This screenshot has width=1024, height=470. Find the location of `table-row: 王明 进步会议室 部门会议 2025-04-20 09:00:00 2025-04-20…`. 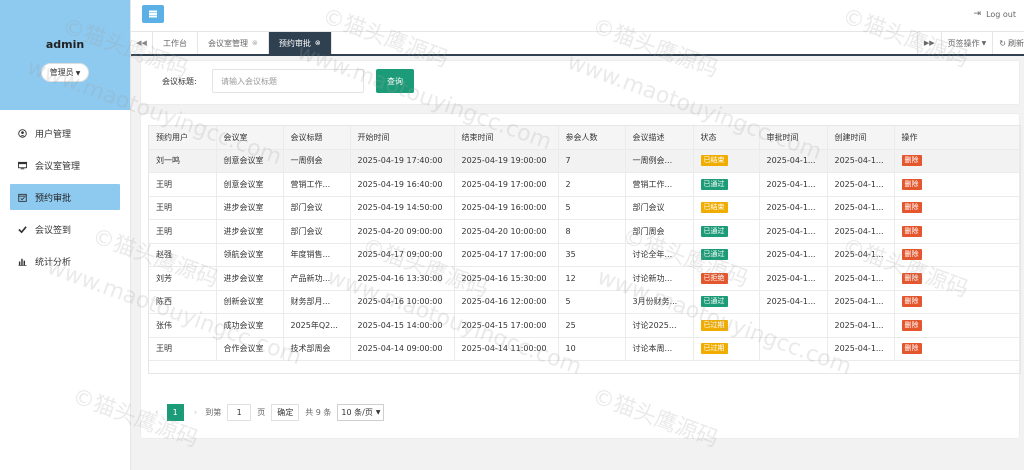

table-row: 王明 进步会议室 部门会议 2025-04-20 09:00:00 2025-04-20… is located at coordinates (584, 231).